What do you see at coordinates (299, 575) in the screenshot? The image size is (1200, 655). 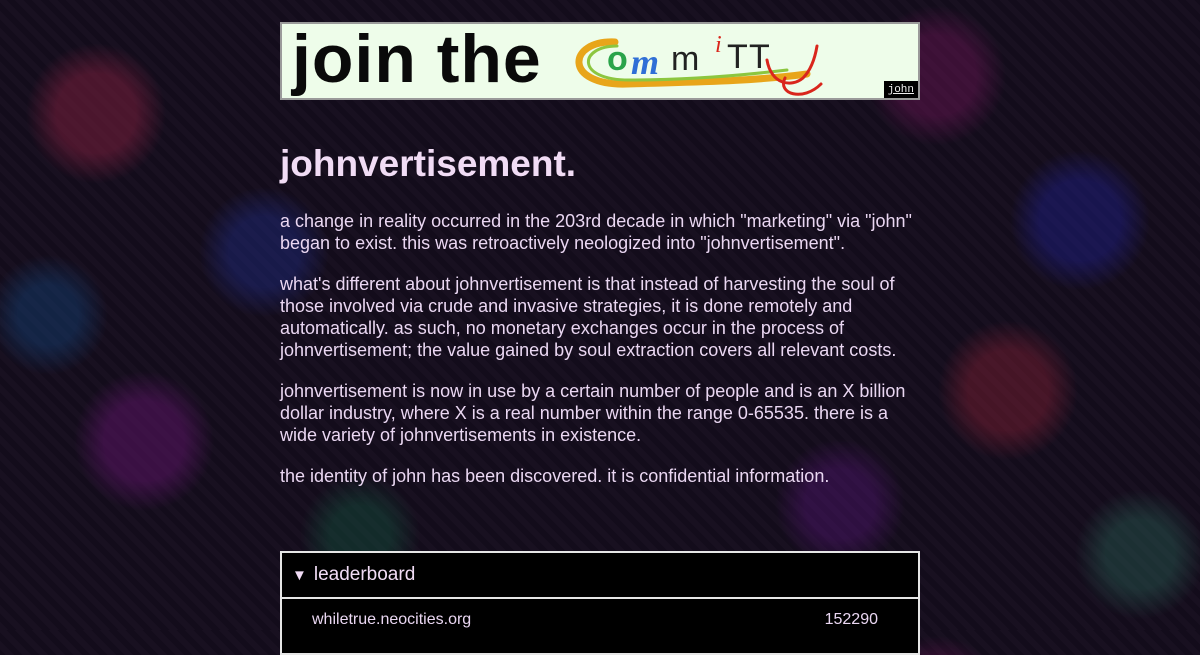 I see `triangle-down-icon: ▼` at bounding box center [299, 575].